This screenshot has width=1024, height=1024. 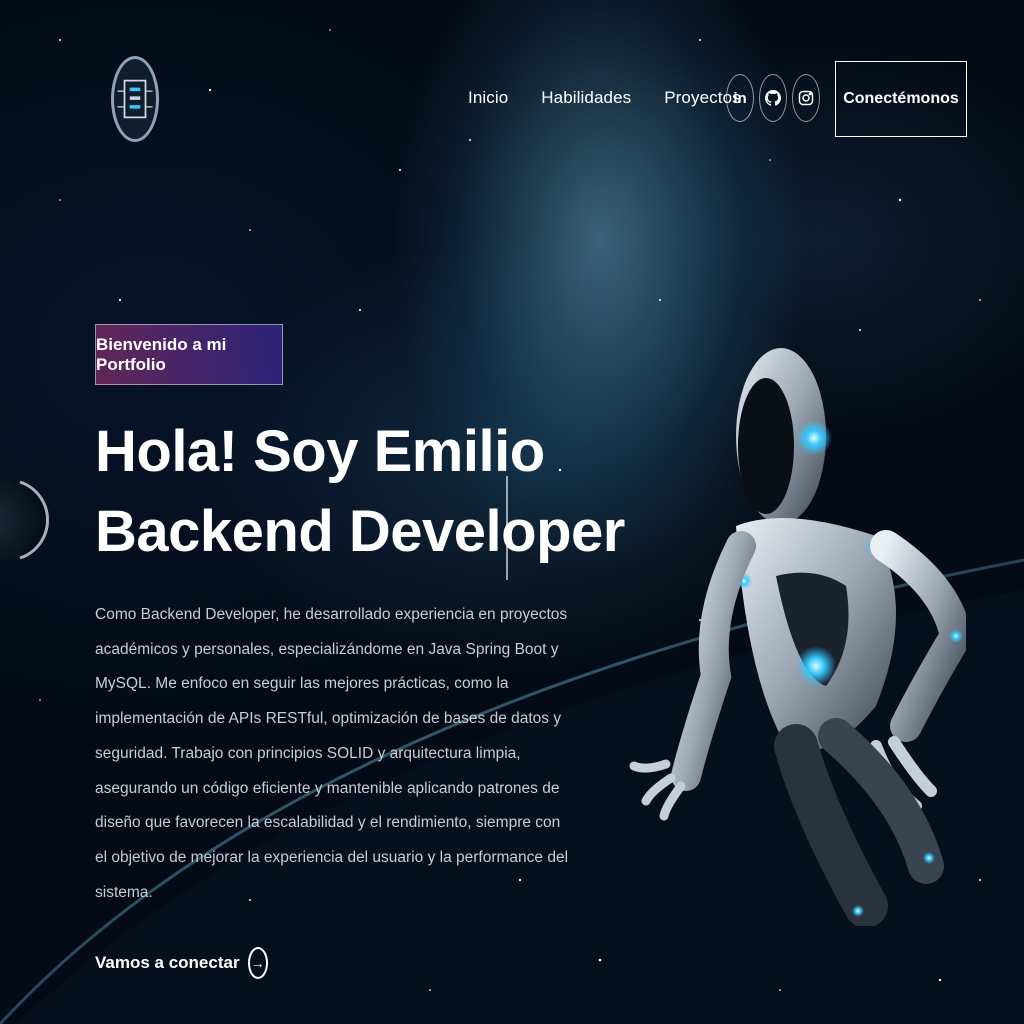 I want to click on github-icon, so click(x=773, y=98).